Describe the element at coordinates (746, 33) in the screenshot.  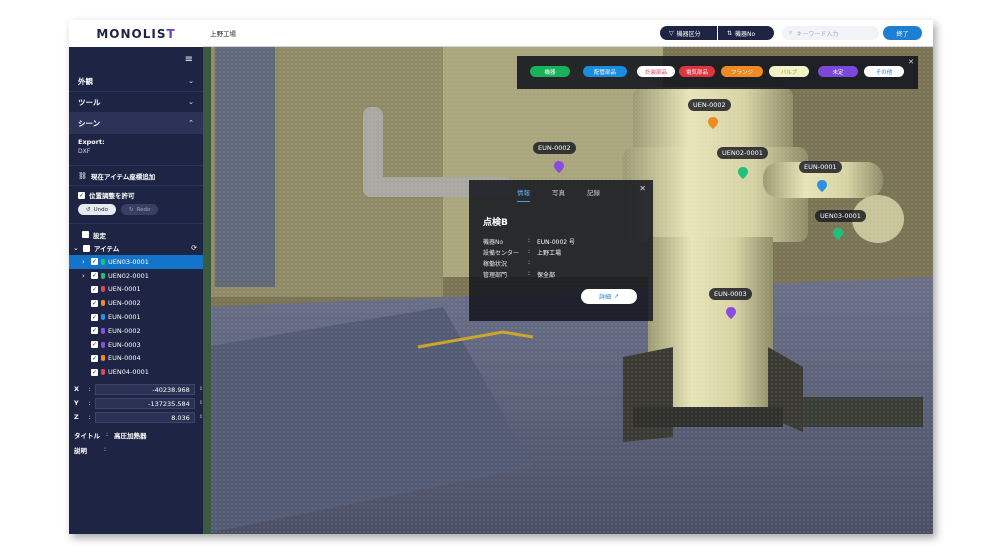
I see `equipment-no-button: ⇅ 機器No` at that location.